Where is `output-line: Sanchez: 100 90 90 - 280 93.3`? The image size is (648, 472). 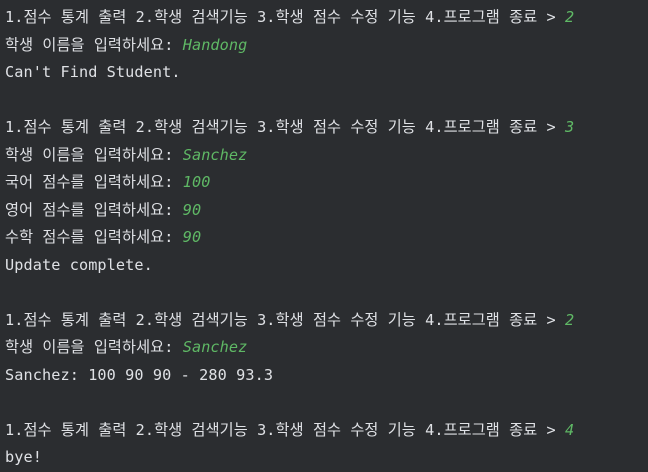 output-line: Sanchez: 100 90 90 - 280 93.3 is located at coordinates (326, 376).